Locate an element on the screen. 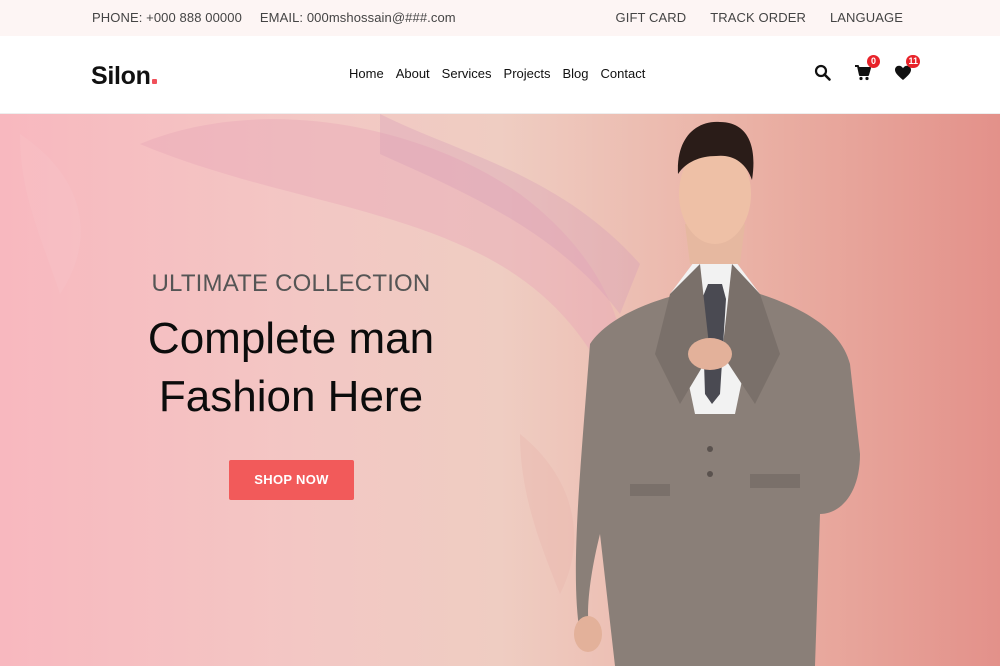 This screenshot has width=1000, height=666. nav-about: About is located at coordinates (413, 73).